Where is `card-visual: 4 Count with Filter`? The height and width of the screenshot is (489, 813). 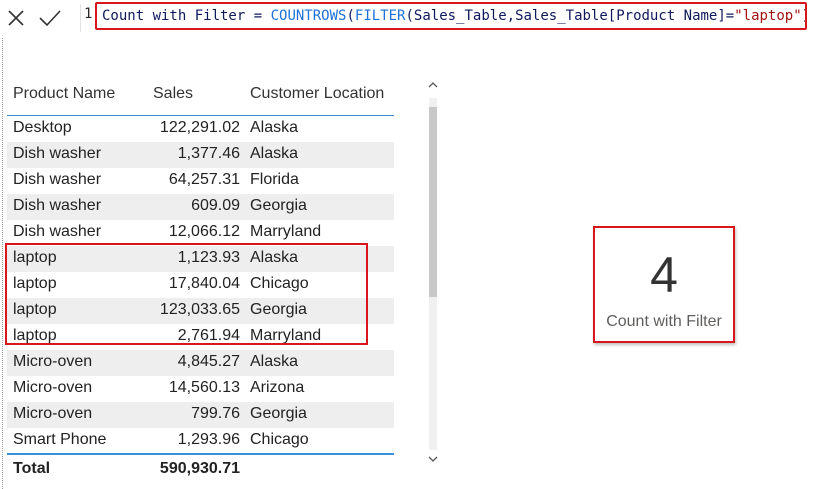
card-visual: 4 Count with Filter is located at coordinates (664, 284).